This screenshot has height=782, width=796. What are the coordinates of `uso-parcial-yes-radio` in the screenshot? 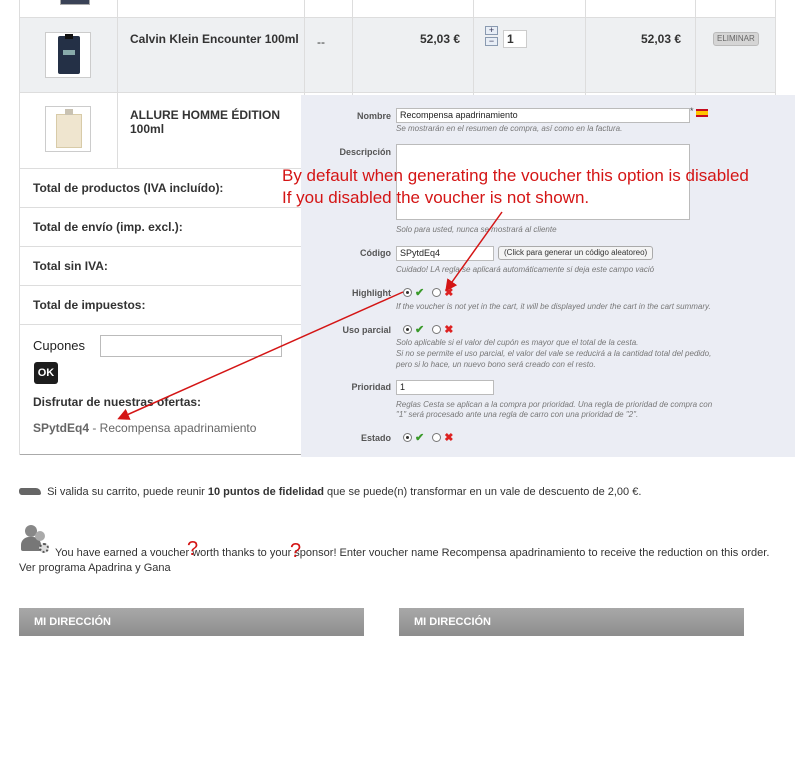 It's located at (407, 329).